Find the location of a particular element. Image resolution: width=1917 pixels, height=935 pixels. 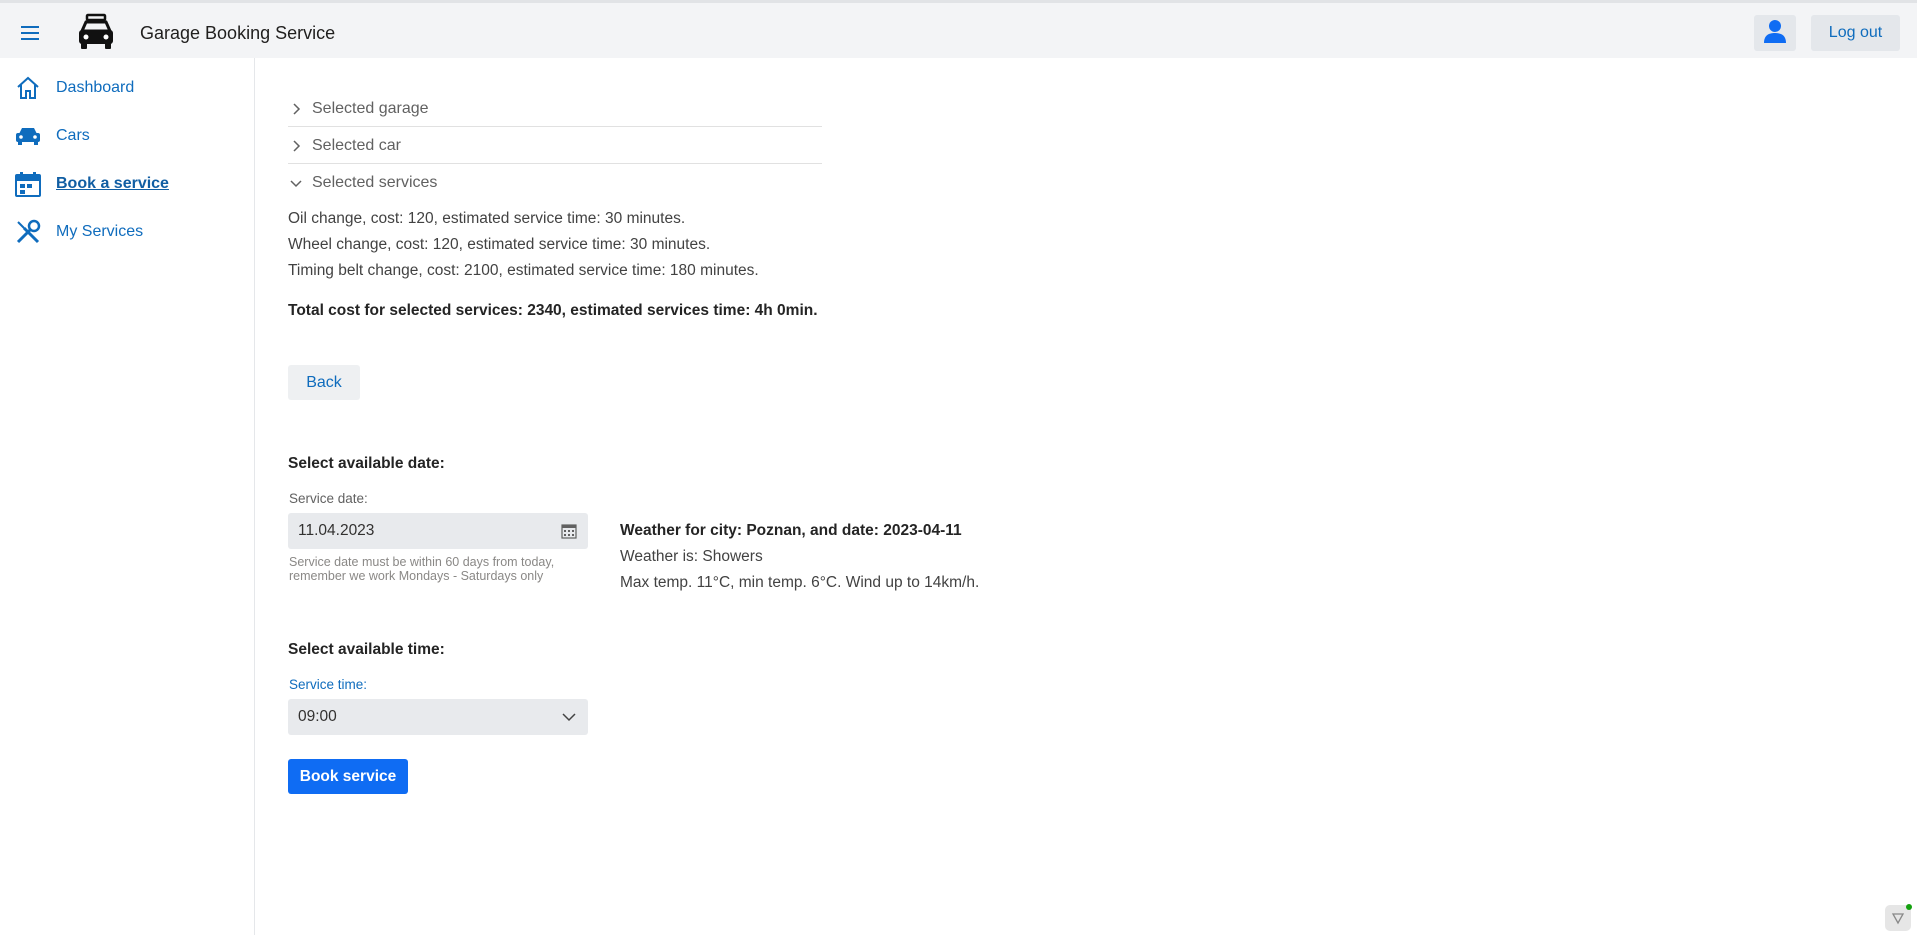

book-service-button: Book service is located at coordinates (348, 776).